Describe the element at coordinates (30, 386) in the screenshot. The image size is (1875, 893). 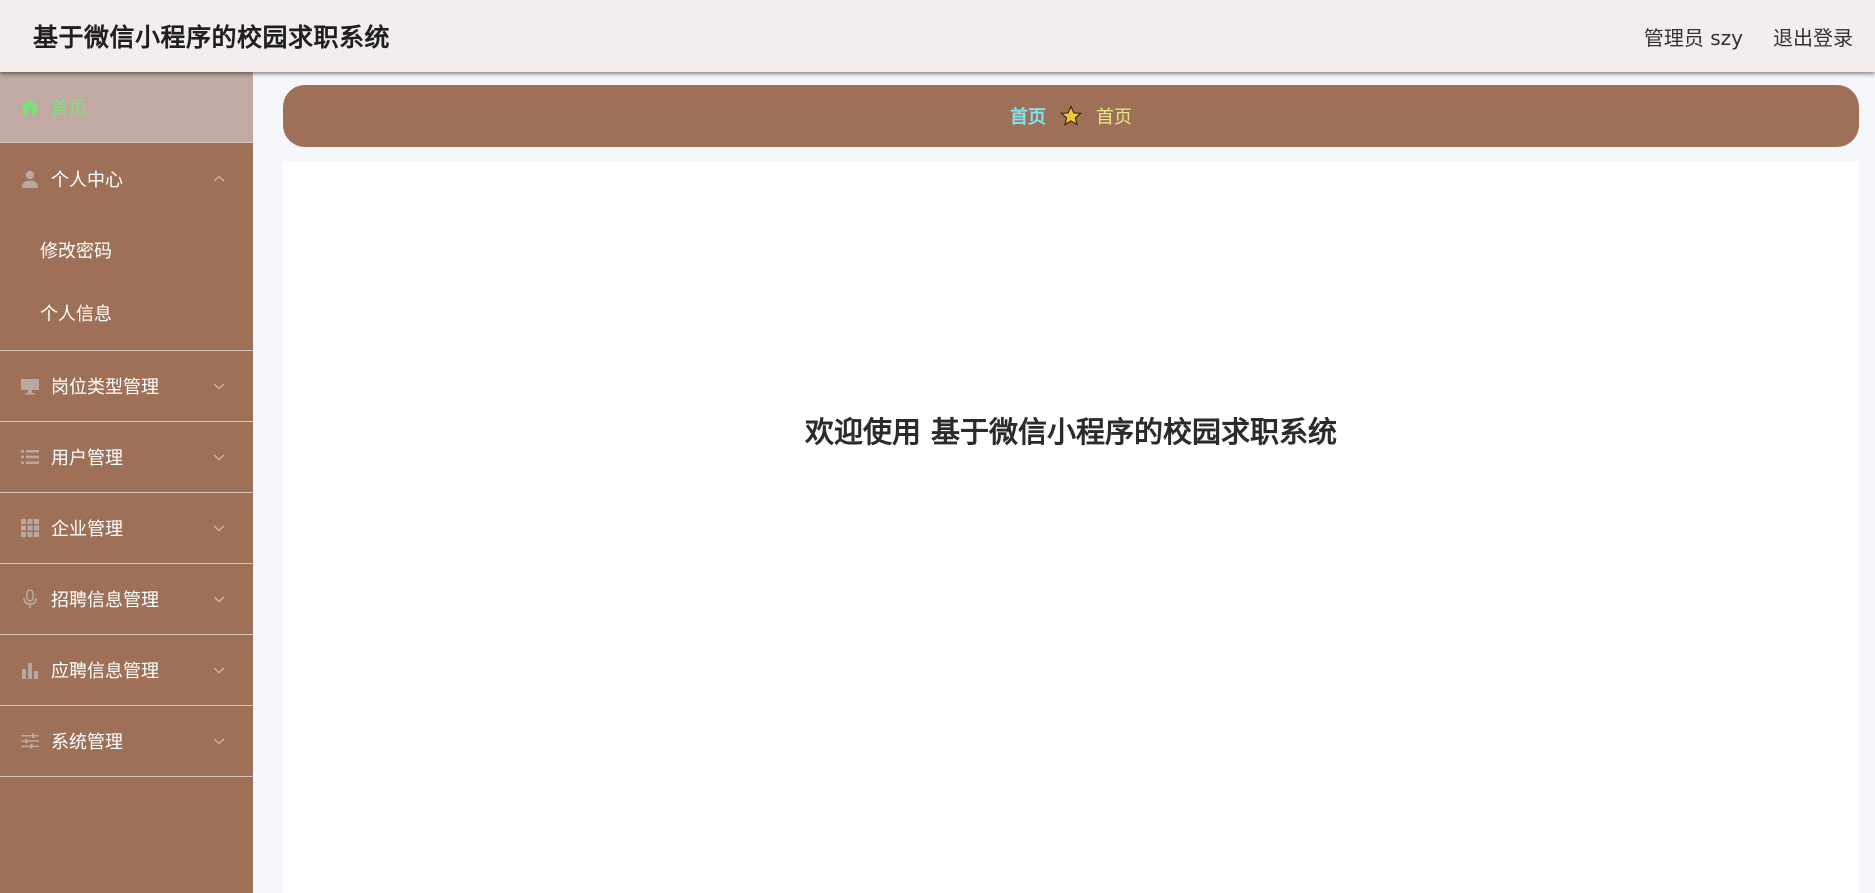
I see `monitor-icon` at that location.